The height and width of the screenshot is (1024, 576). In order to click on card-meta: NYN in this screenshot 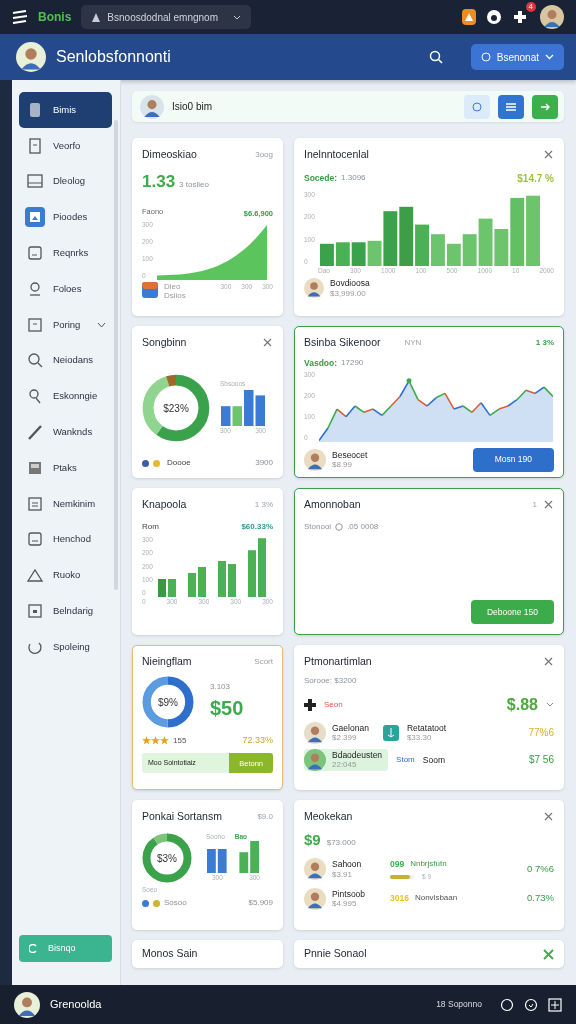, I will do `click(413, 342)`.